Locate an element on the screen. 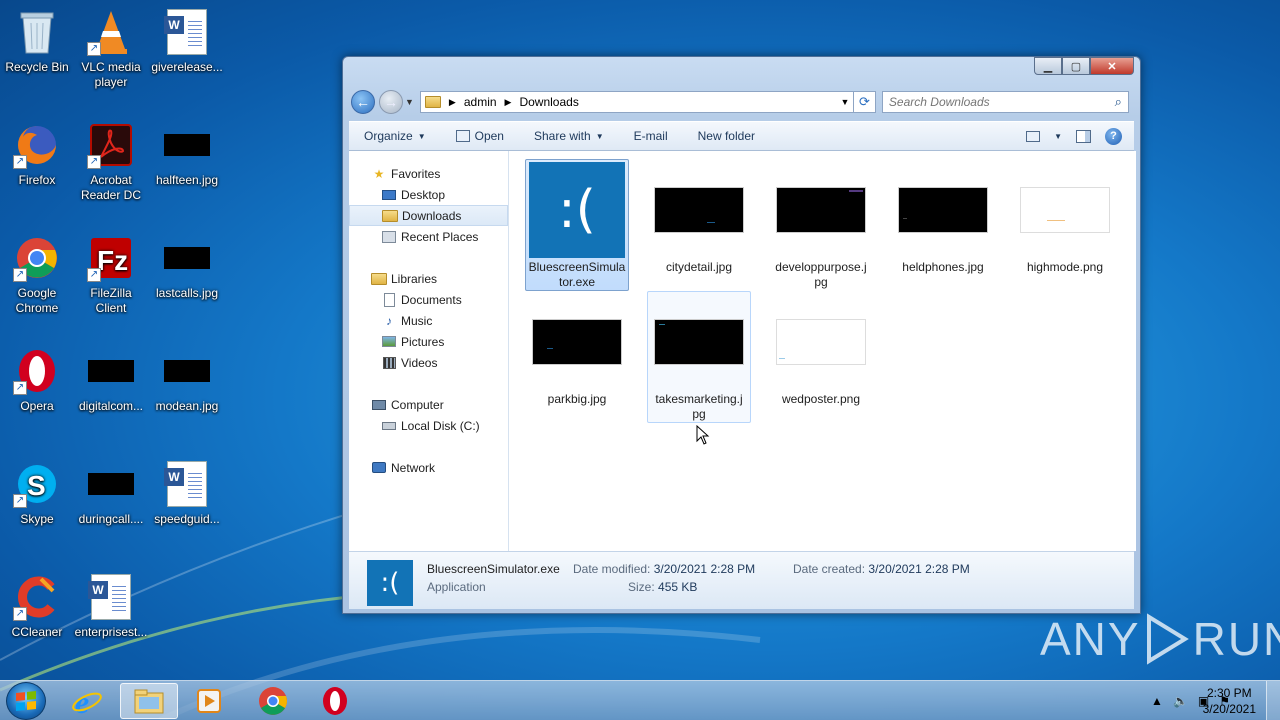  nav-label: Recent Places is located at coordinates (440, 236).